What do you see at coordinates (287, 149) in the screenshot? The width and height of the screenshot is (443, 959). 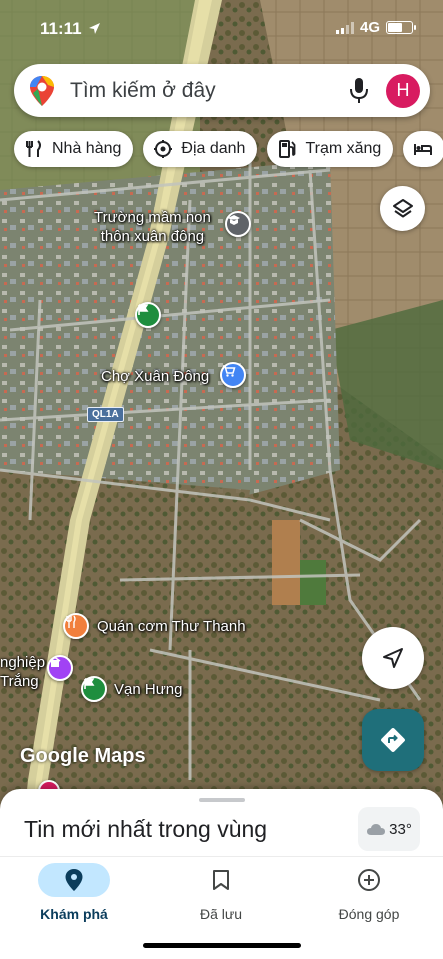 I see `gas-station-icon` at bounding box center [287, 149].